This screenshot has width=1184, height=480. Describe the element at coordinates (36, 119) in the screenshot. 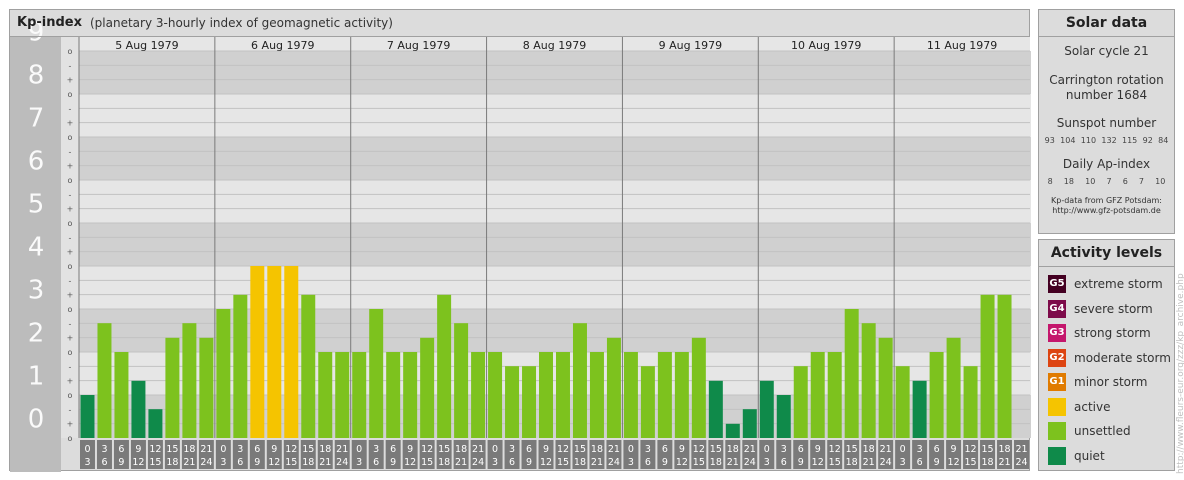

I see `y-tick-label: 7` at that location.